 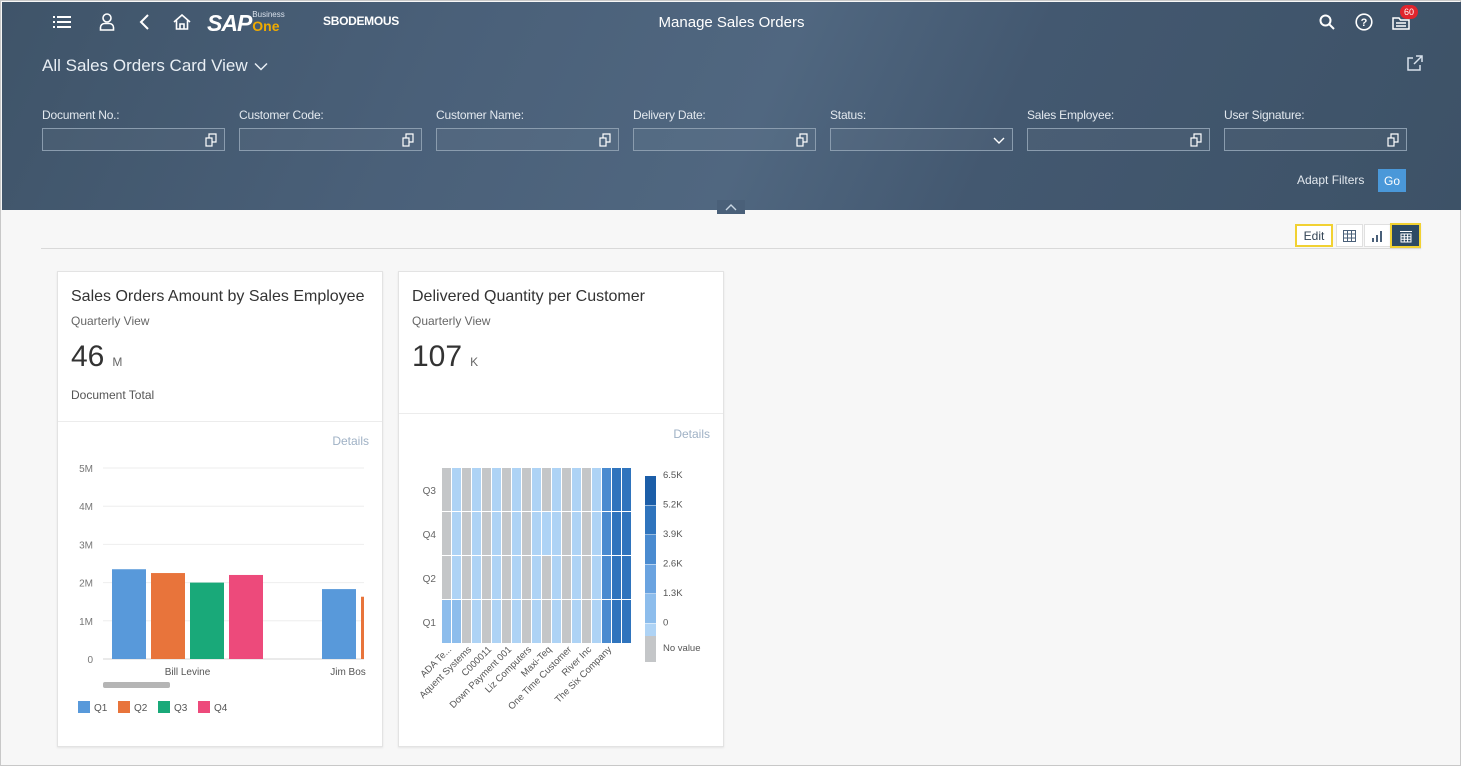 What do you see at coordinates (93, 707) in the screenshot?
I see `legend-item-q1: Q1` at bounding box center [93, 707].